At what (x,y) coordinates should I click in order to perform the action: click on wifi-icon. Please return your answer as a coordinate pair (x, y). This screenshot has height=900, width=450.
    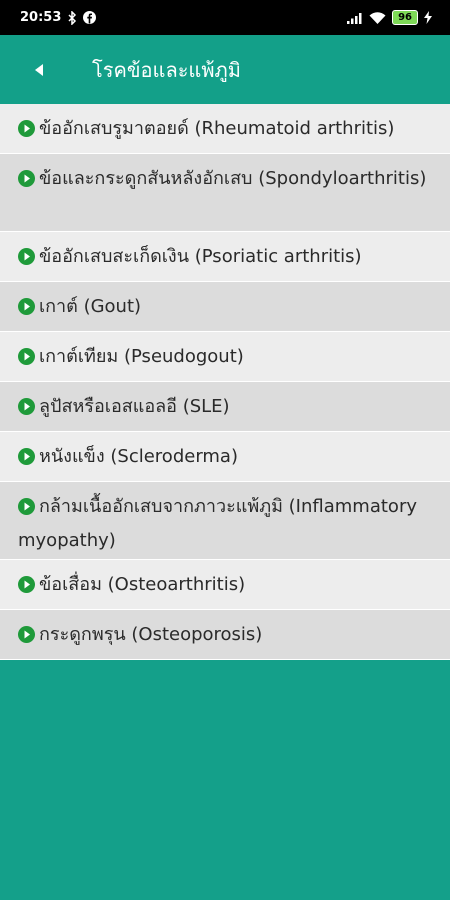
    Looking at the image, I should click on (377, 17).